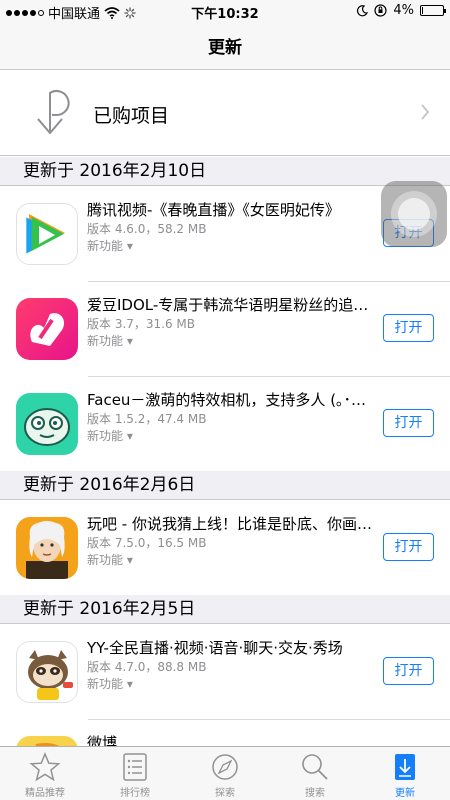  I want to click on app-version-size: 版本 1.5.2，47.4 MB, so click(147, 419).